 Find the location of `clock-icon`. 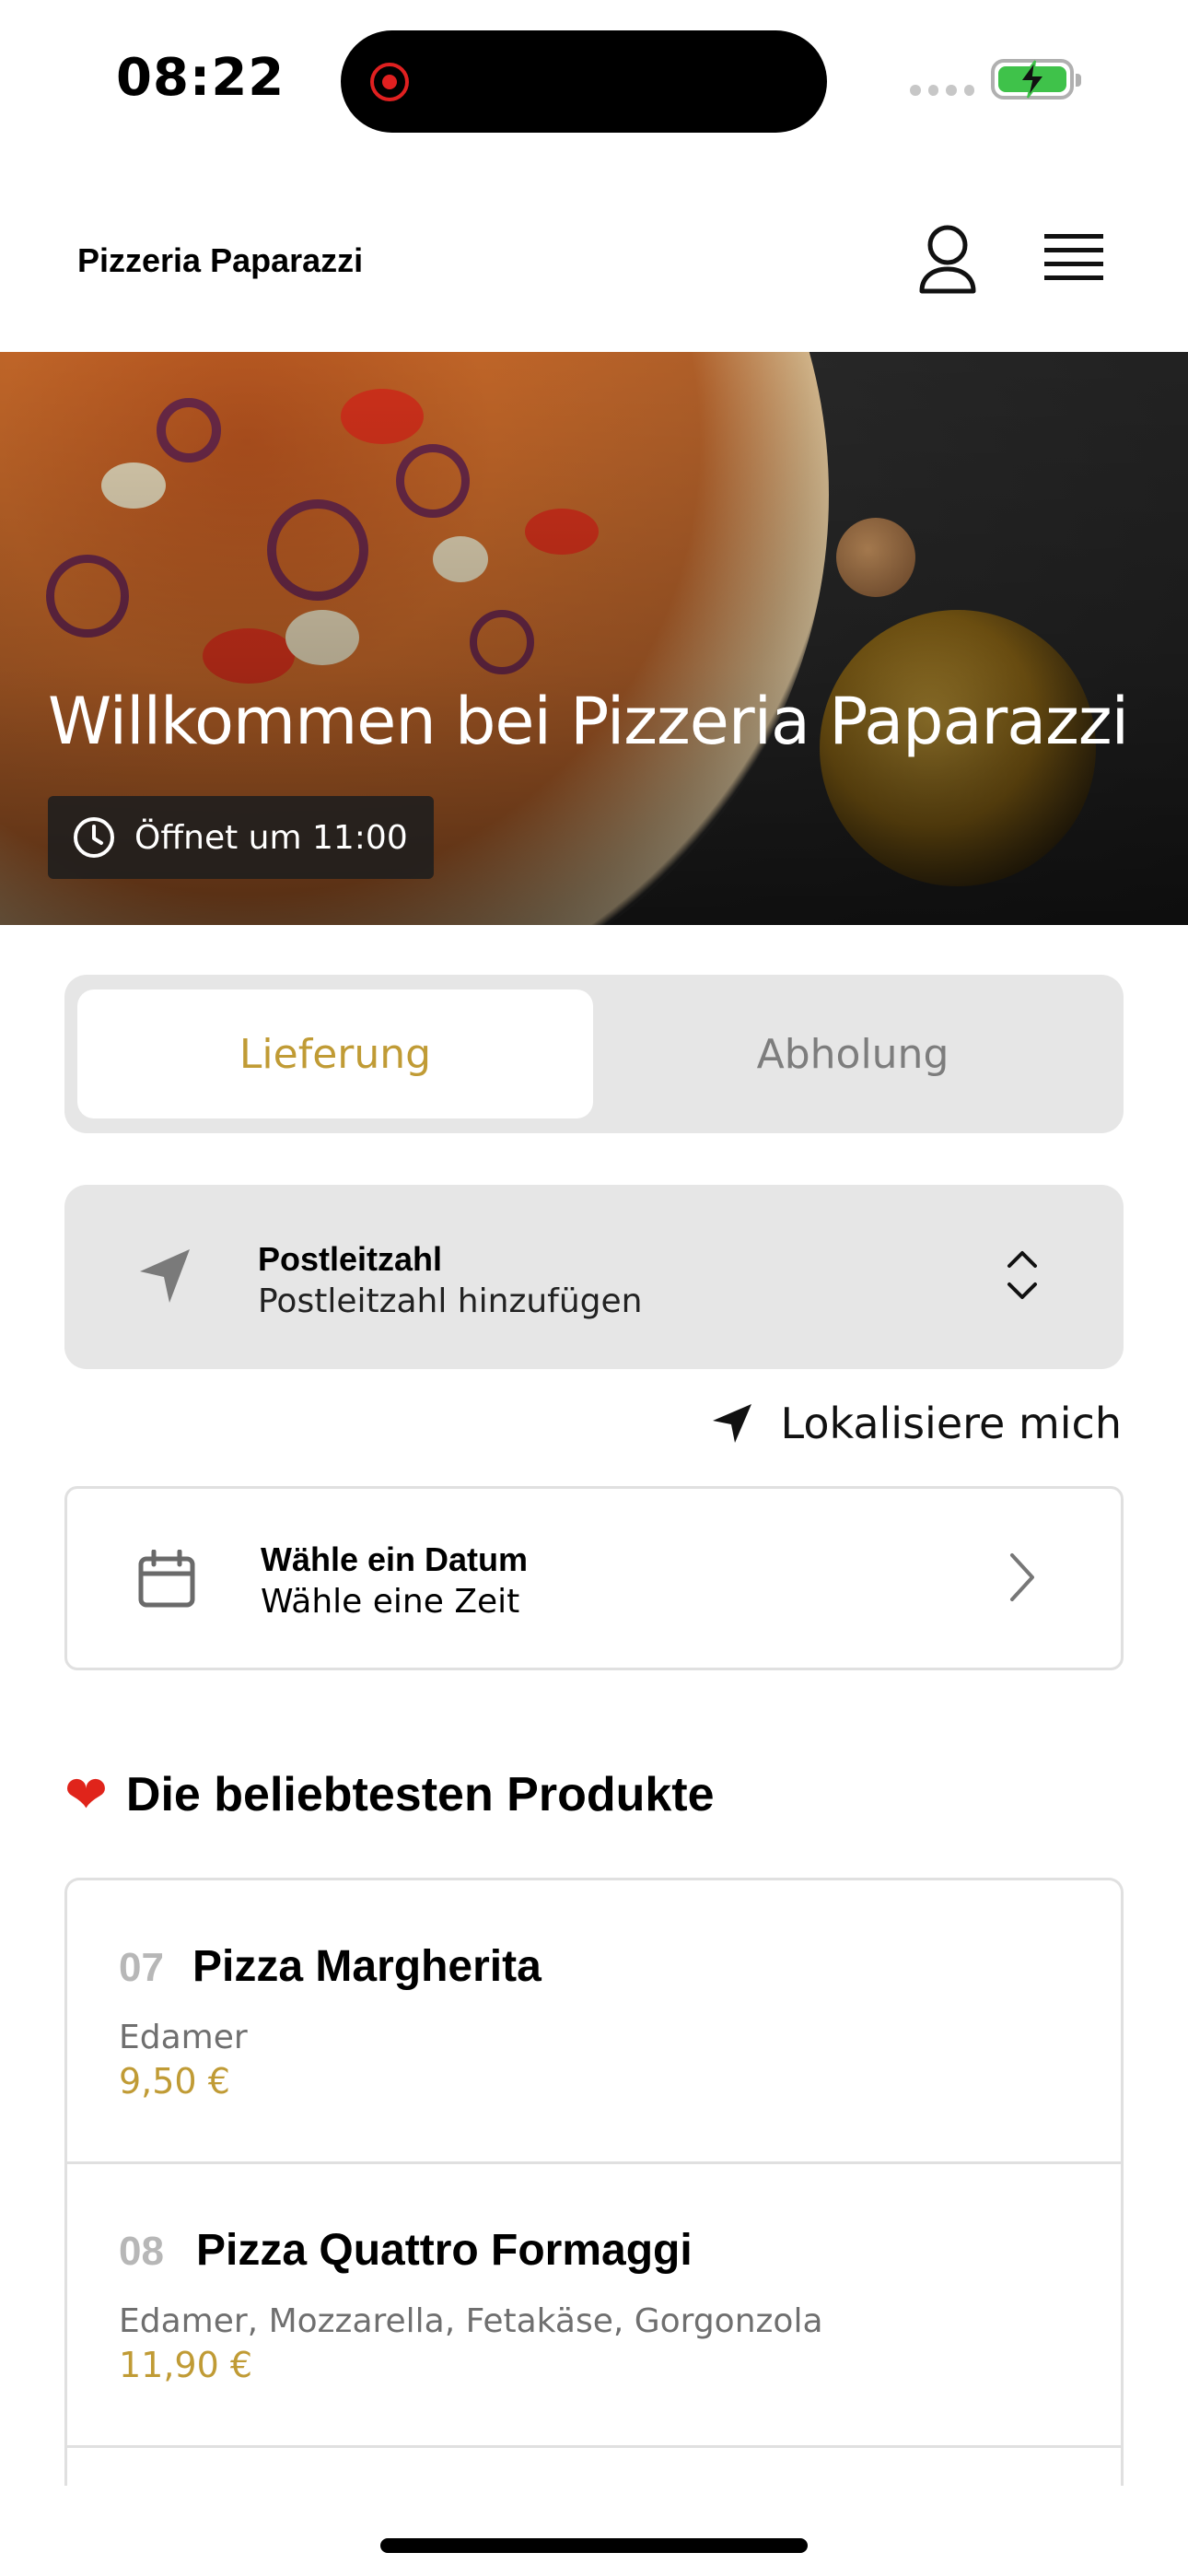

clock-icon is located at coordinates (94, 837).